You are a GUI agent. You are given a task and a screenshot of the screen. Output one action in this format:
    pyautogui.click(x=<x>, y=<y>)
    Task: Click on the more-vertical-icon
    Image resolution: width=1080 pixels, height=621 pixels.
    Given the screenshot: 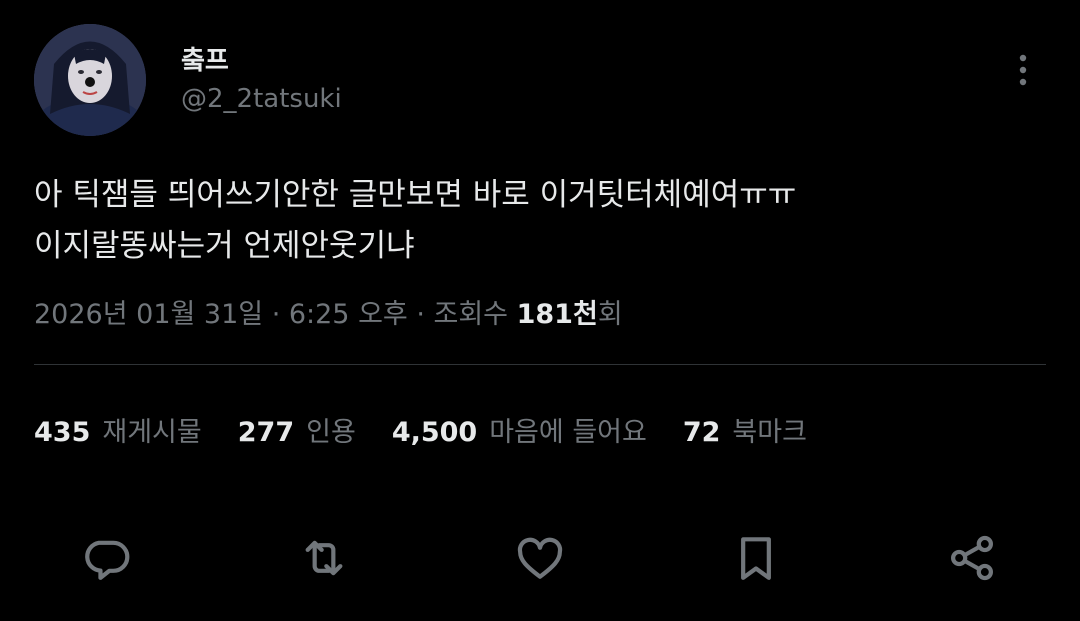 What is the action you would take?
    pyautogui.click(x=1023, y=70)
    